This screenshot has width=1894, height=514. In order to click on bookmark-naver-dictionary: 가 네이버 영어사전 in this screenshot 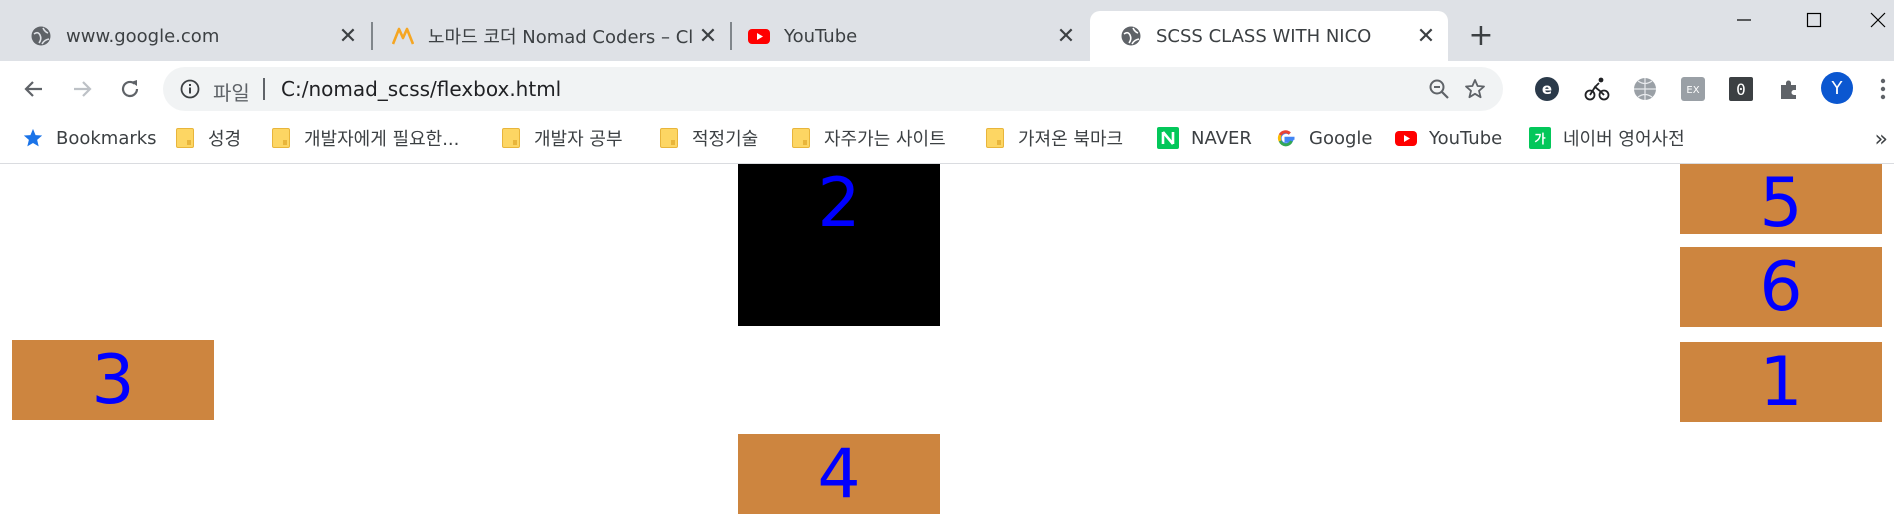, I will do `click(1607, 138)`.